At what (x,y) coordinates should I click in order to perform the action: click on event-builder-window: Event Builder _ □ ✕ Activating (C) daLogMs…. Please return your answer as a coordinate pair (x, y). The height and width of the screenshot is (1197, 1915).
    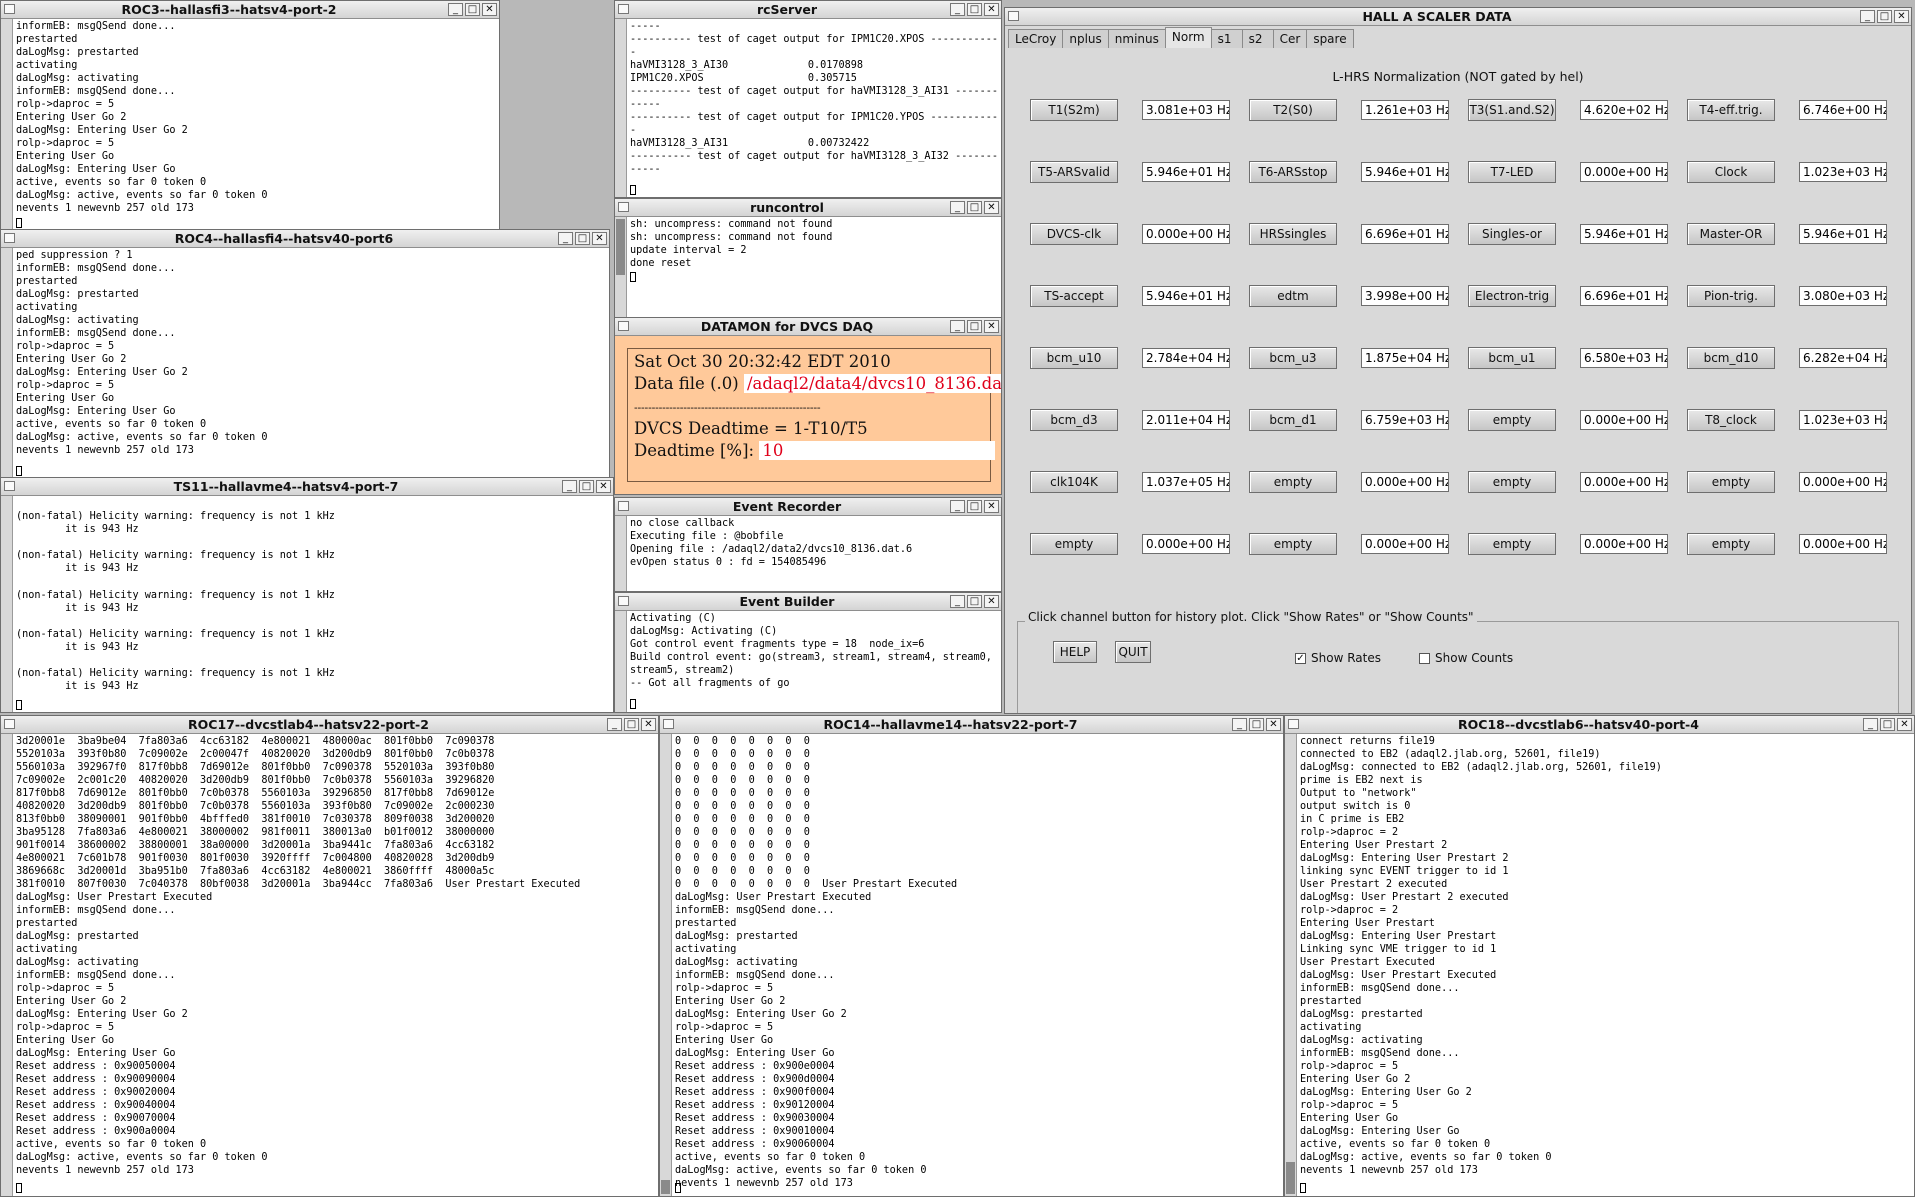
    Looking at the image, I should click on (808, 652).